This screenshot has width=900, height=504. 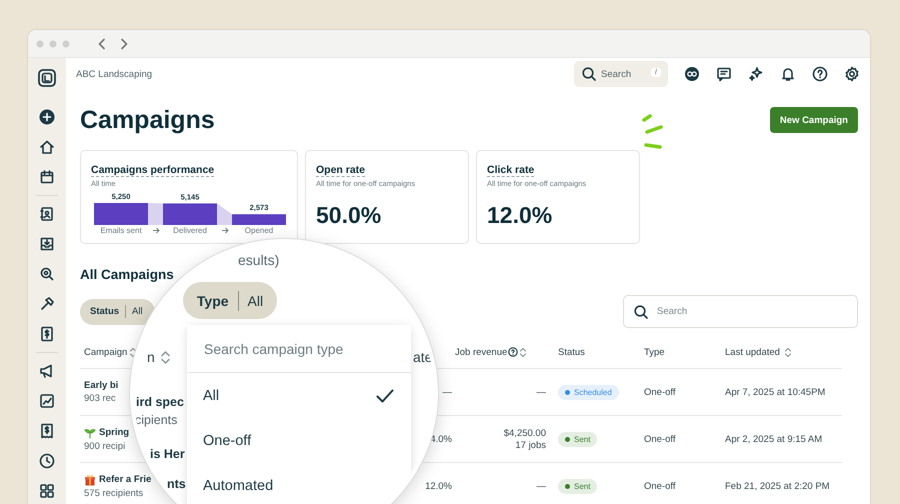 What do you see at coordinates (520, 215) in the screenshot?
I see `metric-value: 12.0%` at bounding box center [520, 215].